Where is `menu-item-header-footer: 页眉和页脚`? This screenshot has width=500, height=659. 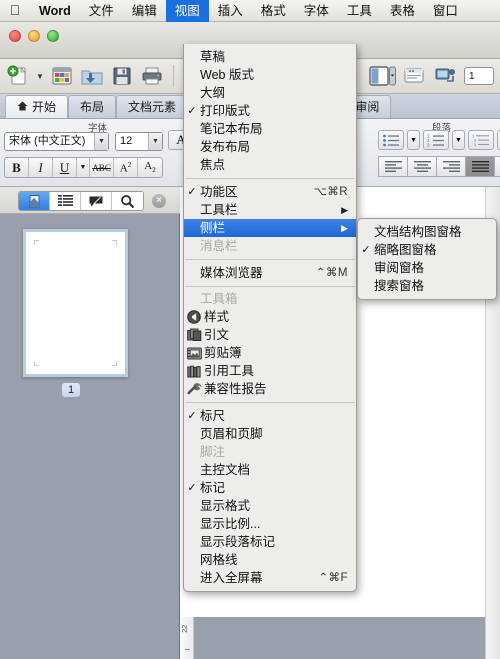 menu-item-header-footer: 页眉和页脚 is located at coordinates (270, 434).